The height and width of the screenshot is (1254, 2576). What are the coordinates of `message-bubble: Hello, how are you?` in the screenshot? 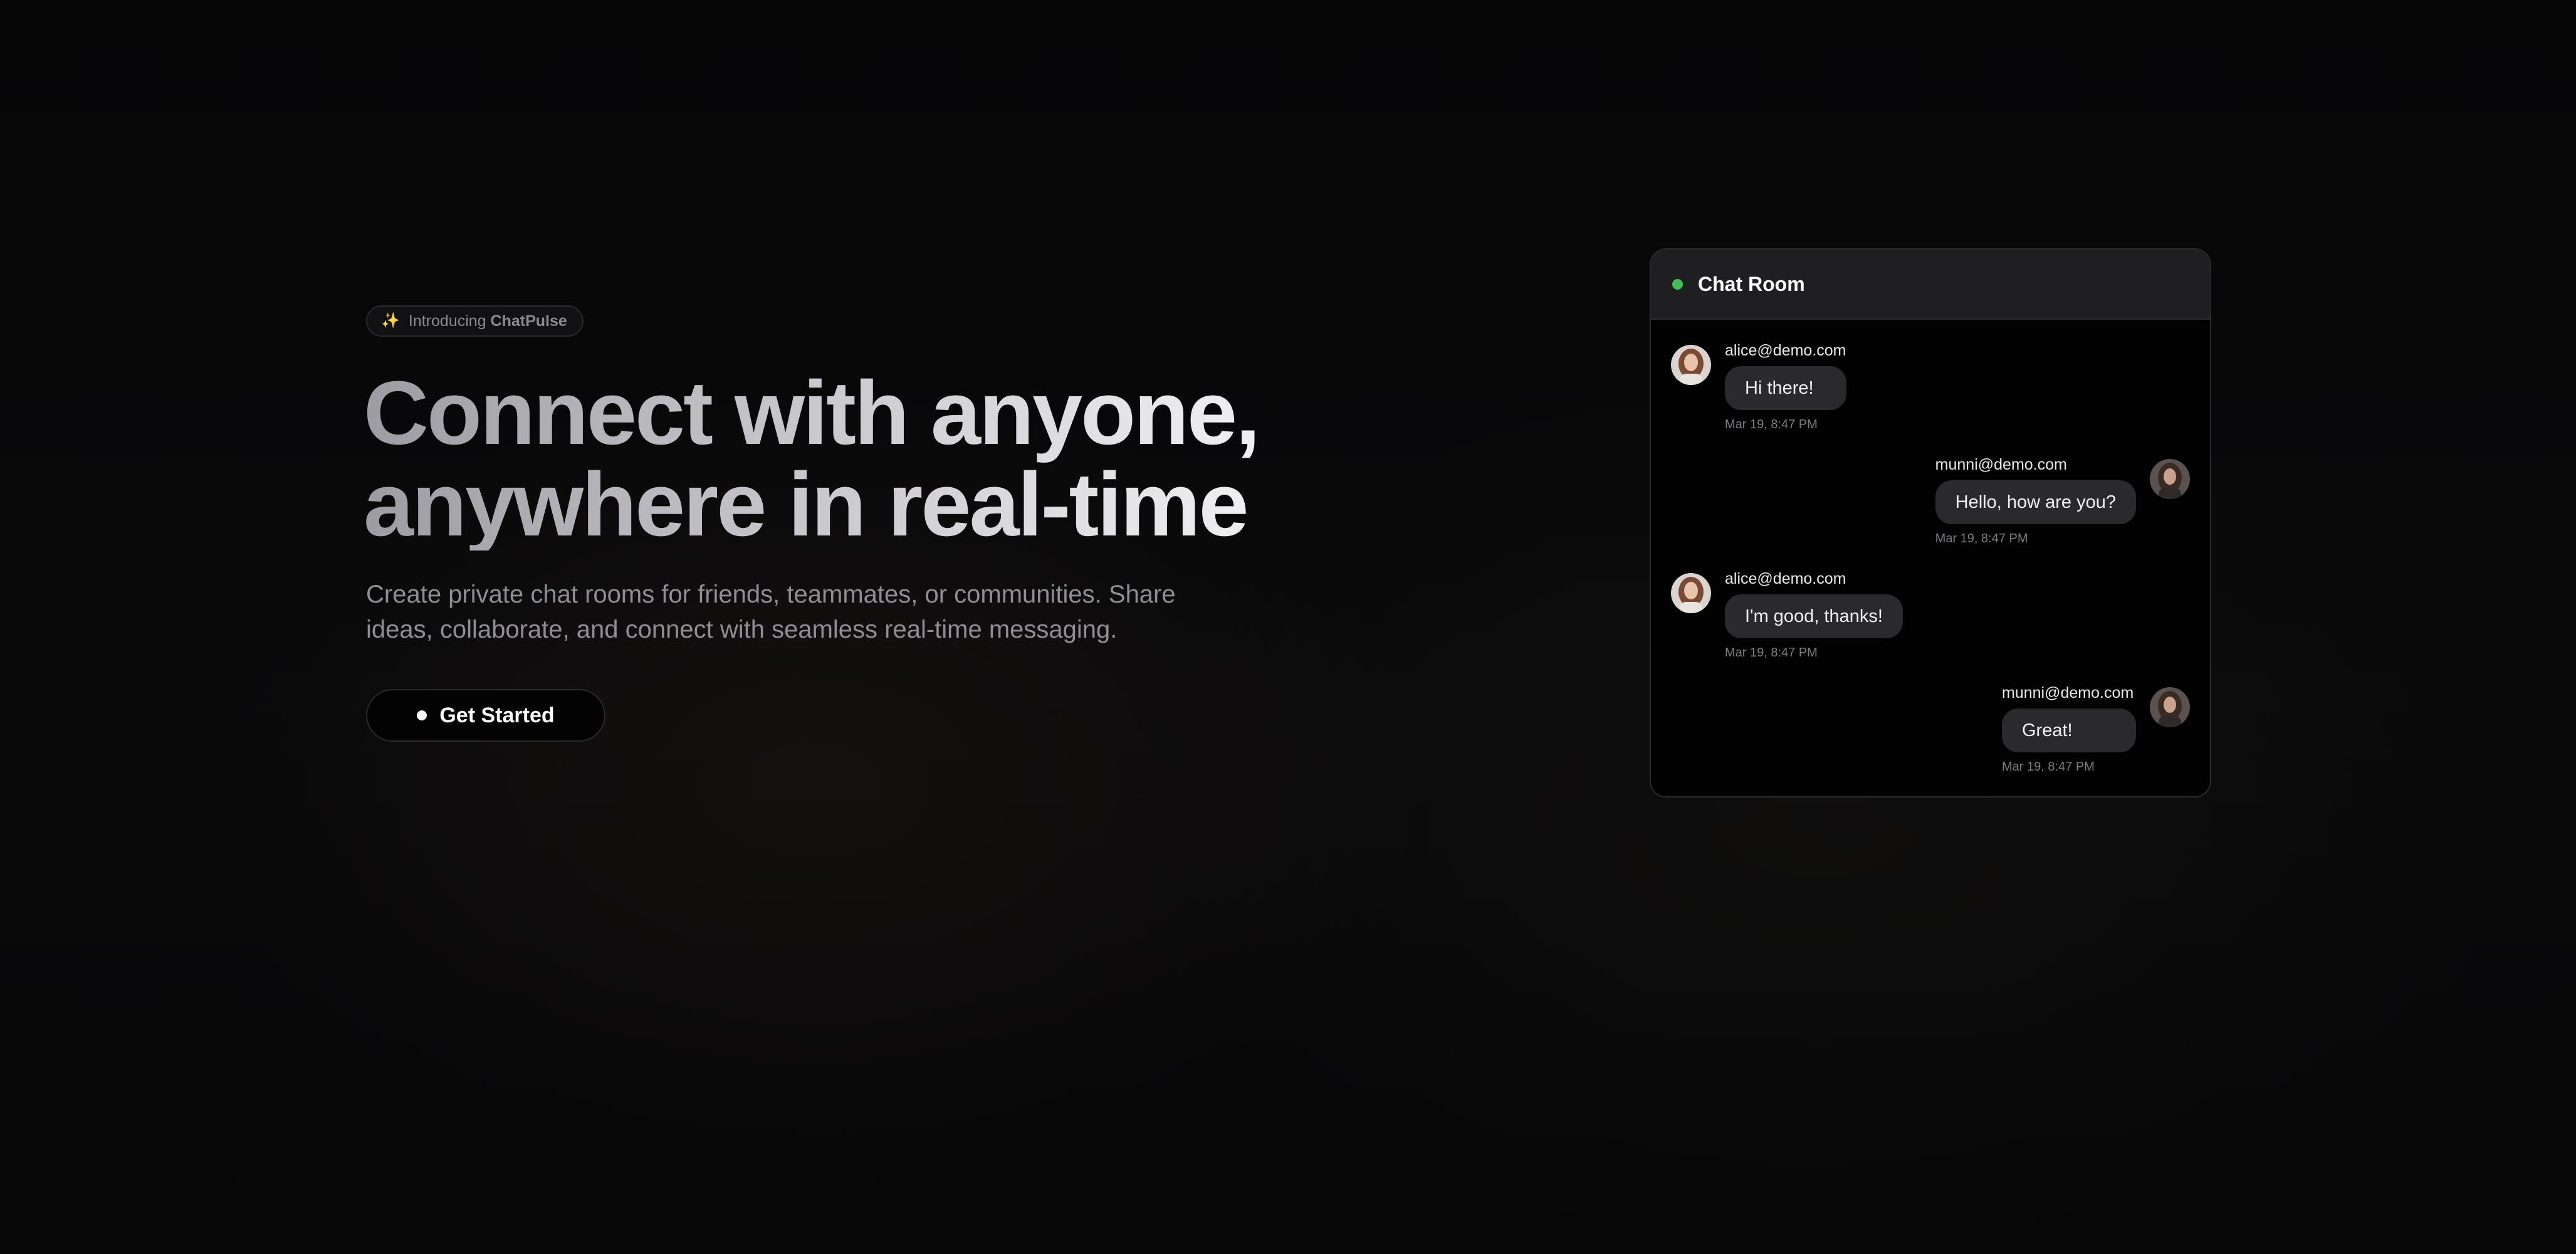 It's located at (2035, 502).